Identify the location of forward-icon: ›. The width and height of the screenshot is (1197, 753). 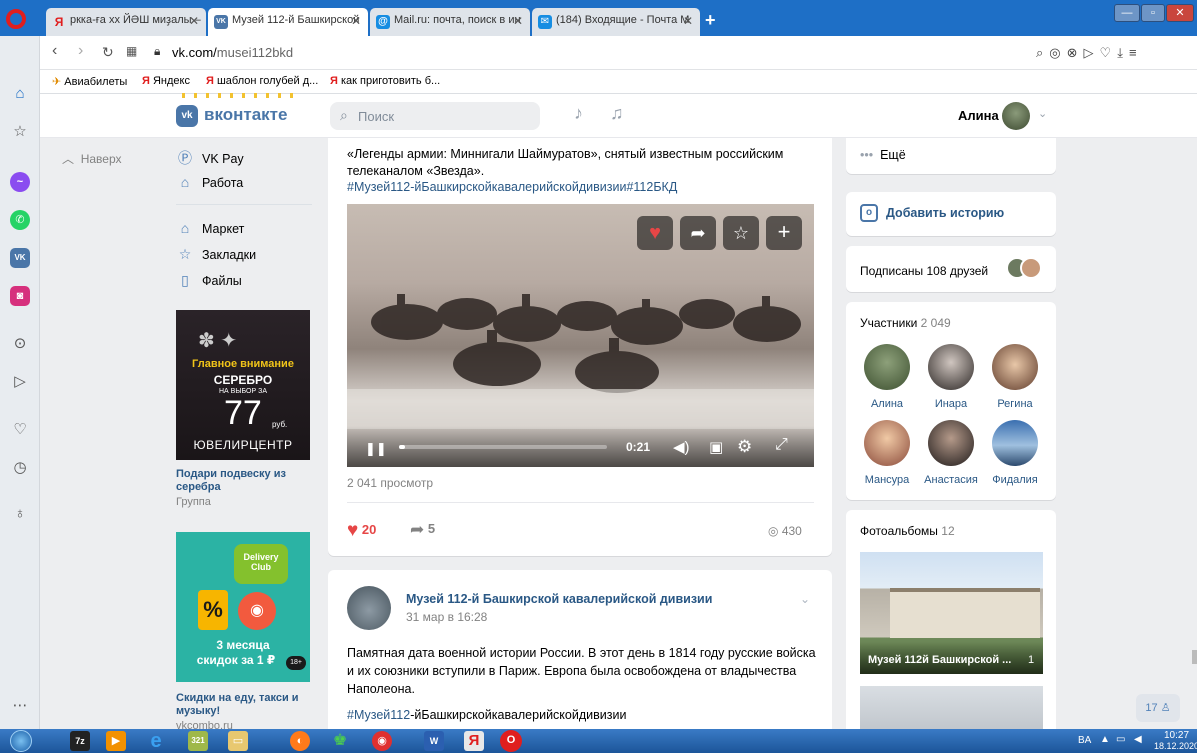
(80, 51).